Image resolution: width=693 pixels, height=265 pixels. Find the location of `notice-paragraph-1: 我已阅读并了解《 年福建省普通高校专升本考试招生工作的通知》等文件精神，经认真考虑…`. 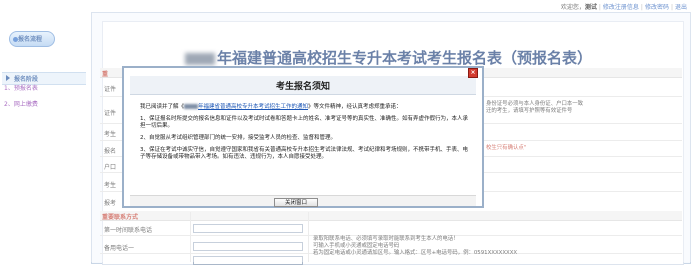

notice-paragraph-1: 我已阅读并了解《 年福建省普通高校专升本考试招生工作的通知》等文件精神，经认真考虑… is located at coordinates (271, 107).